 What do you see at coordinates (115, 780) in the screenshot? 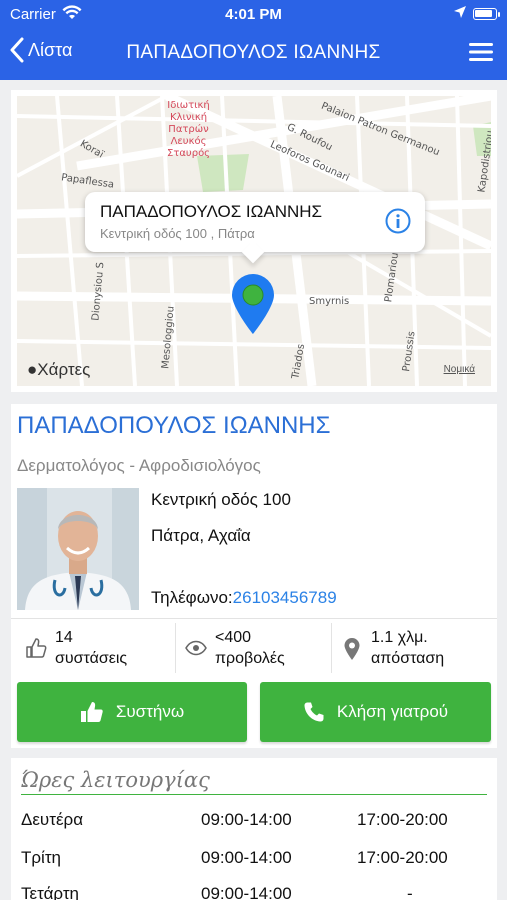
I see `hours-title: Ώρες λειτουργίας` at bounding box center [115, 780].